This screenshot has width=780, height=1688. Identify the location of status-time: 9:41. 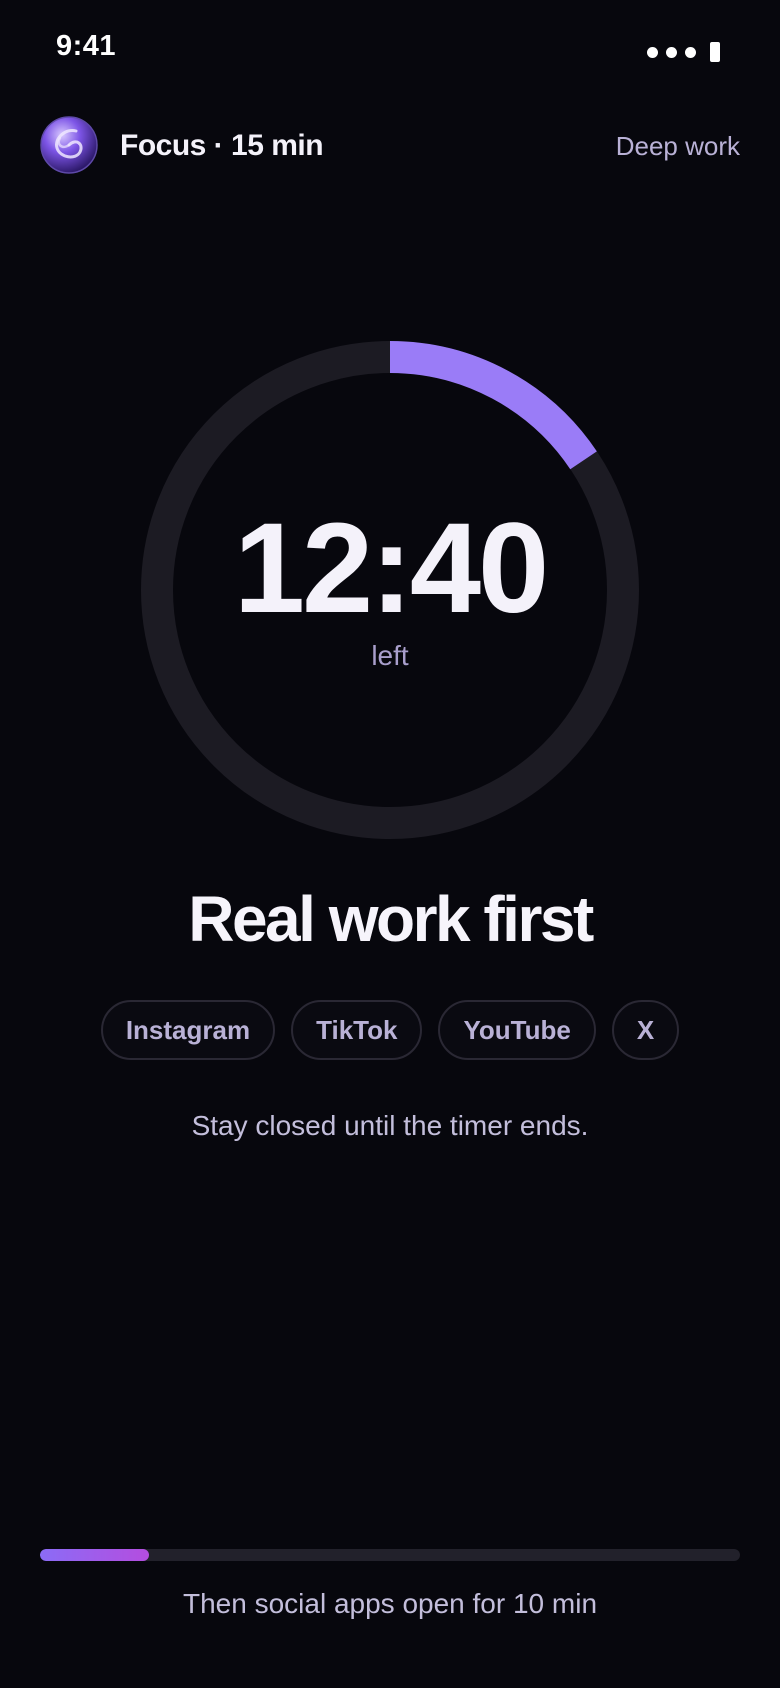
(86, 46).